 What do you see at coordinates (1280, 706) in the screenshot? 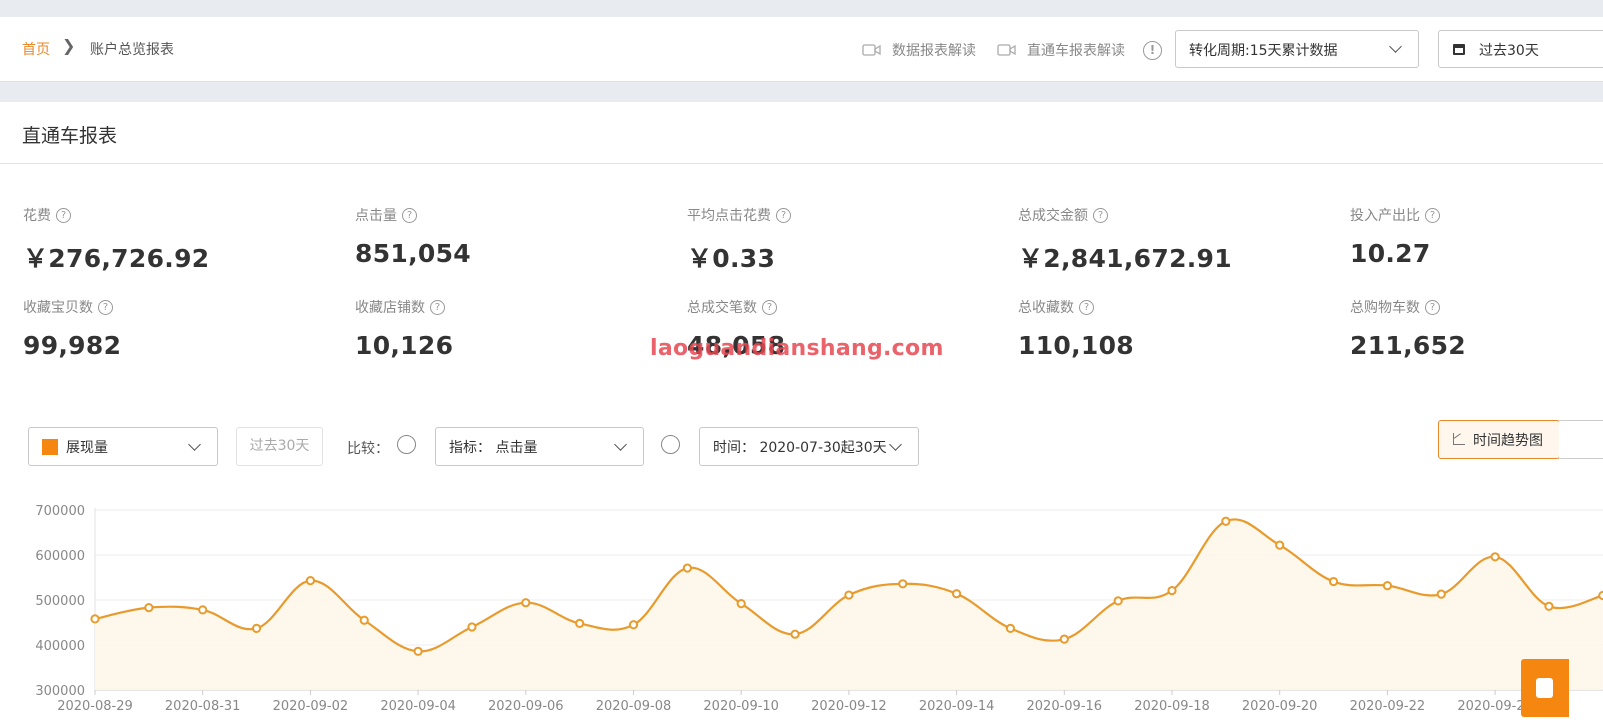
I see `x-tick-label: 2020-09-20` at bounding box center [1280, 706].